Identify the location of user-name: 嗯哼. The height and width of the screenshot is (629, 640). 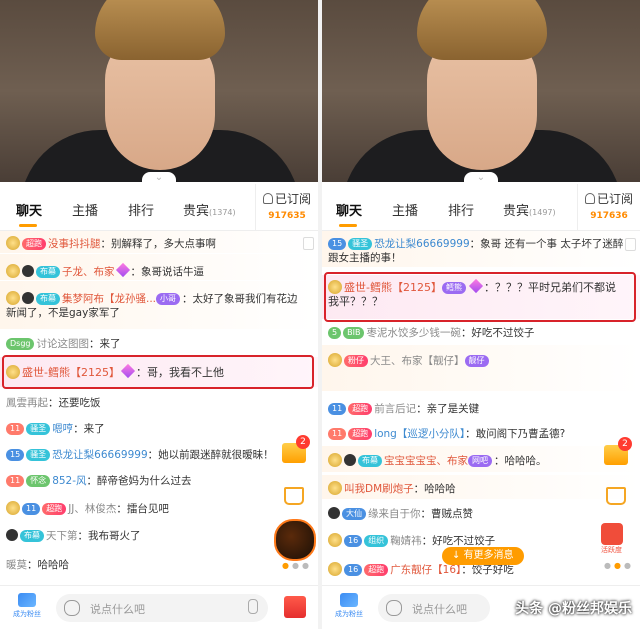
(62, 429).